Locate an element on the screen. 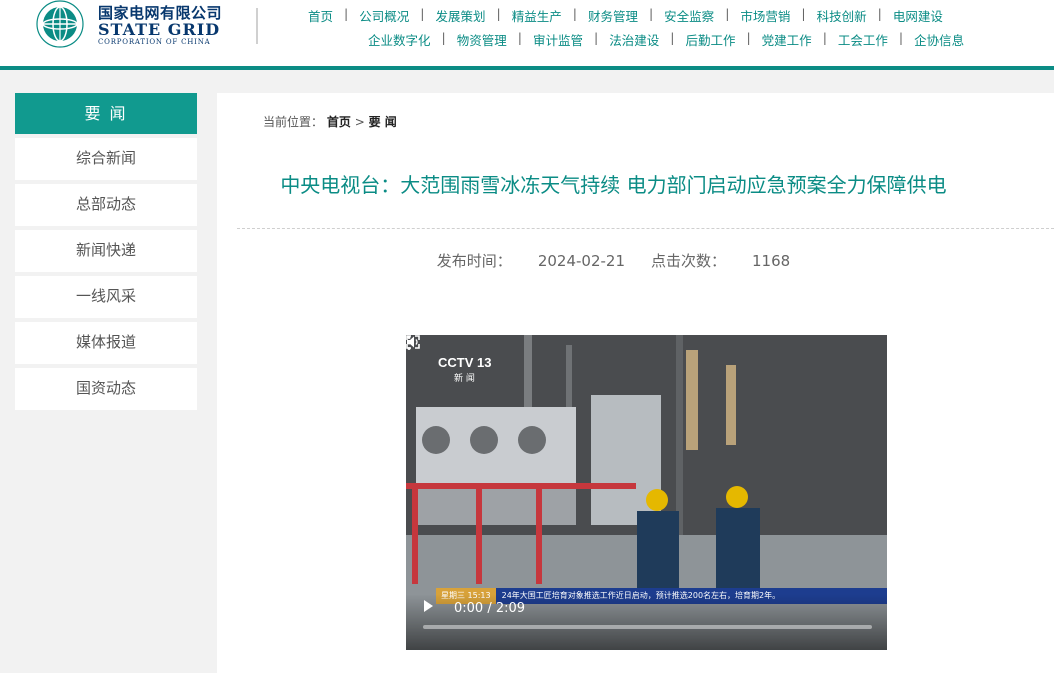 This screenshot has width=1054, height=673. channel-subtitle: 新 闻 is located at coordinates (464, 378).